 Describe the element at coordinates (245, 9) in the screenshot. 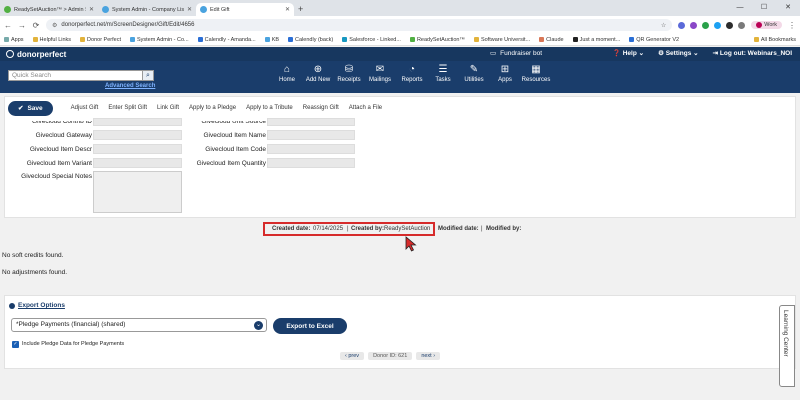

I see `browser-tab-active: Edit Gift ✕` at that location.